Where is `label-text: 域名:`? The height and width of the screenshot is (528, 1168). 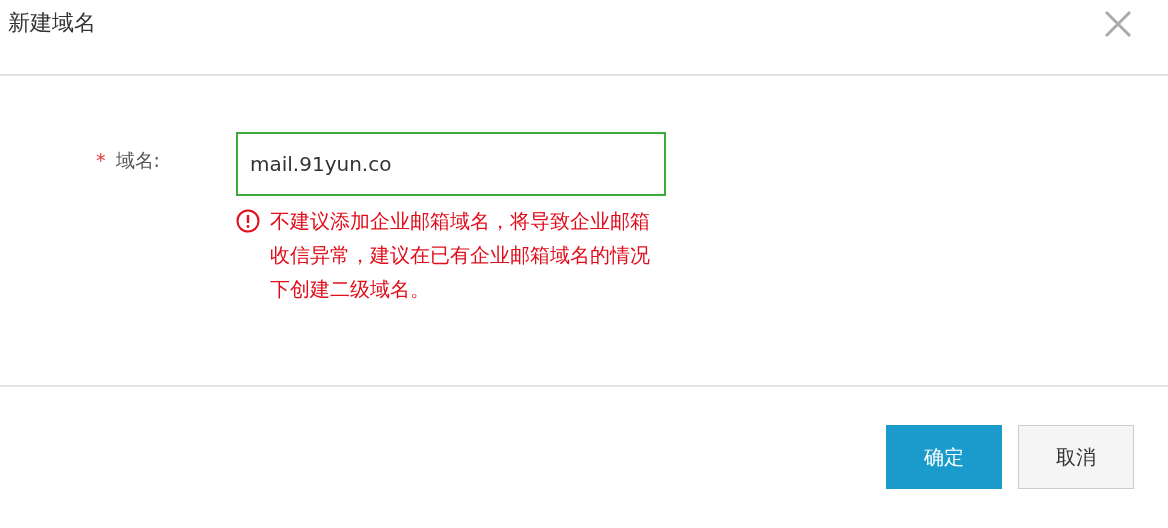
label-text: 域名: is located at coordinates (137, 160).